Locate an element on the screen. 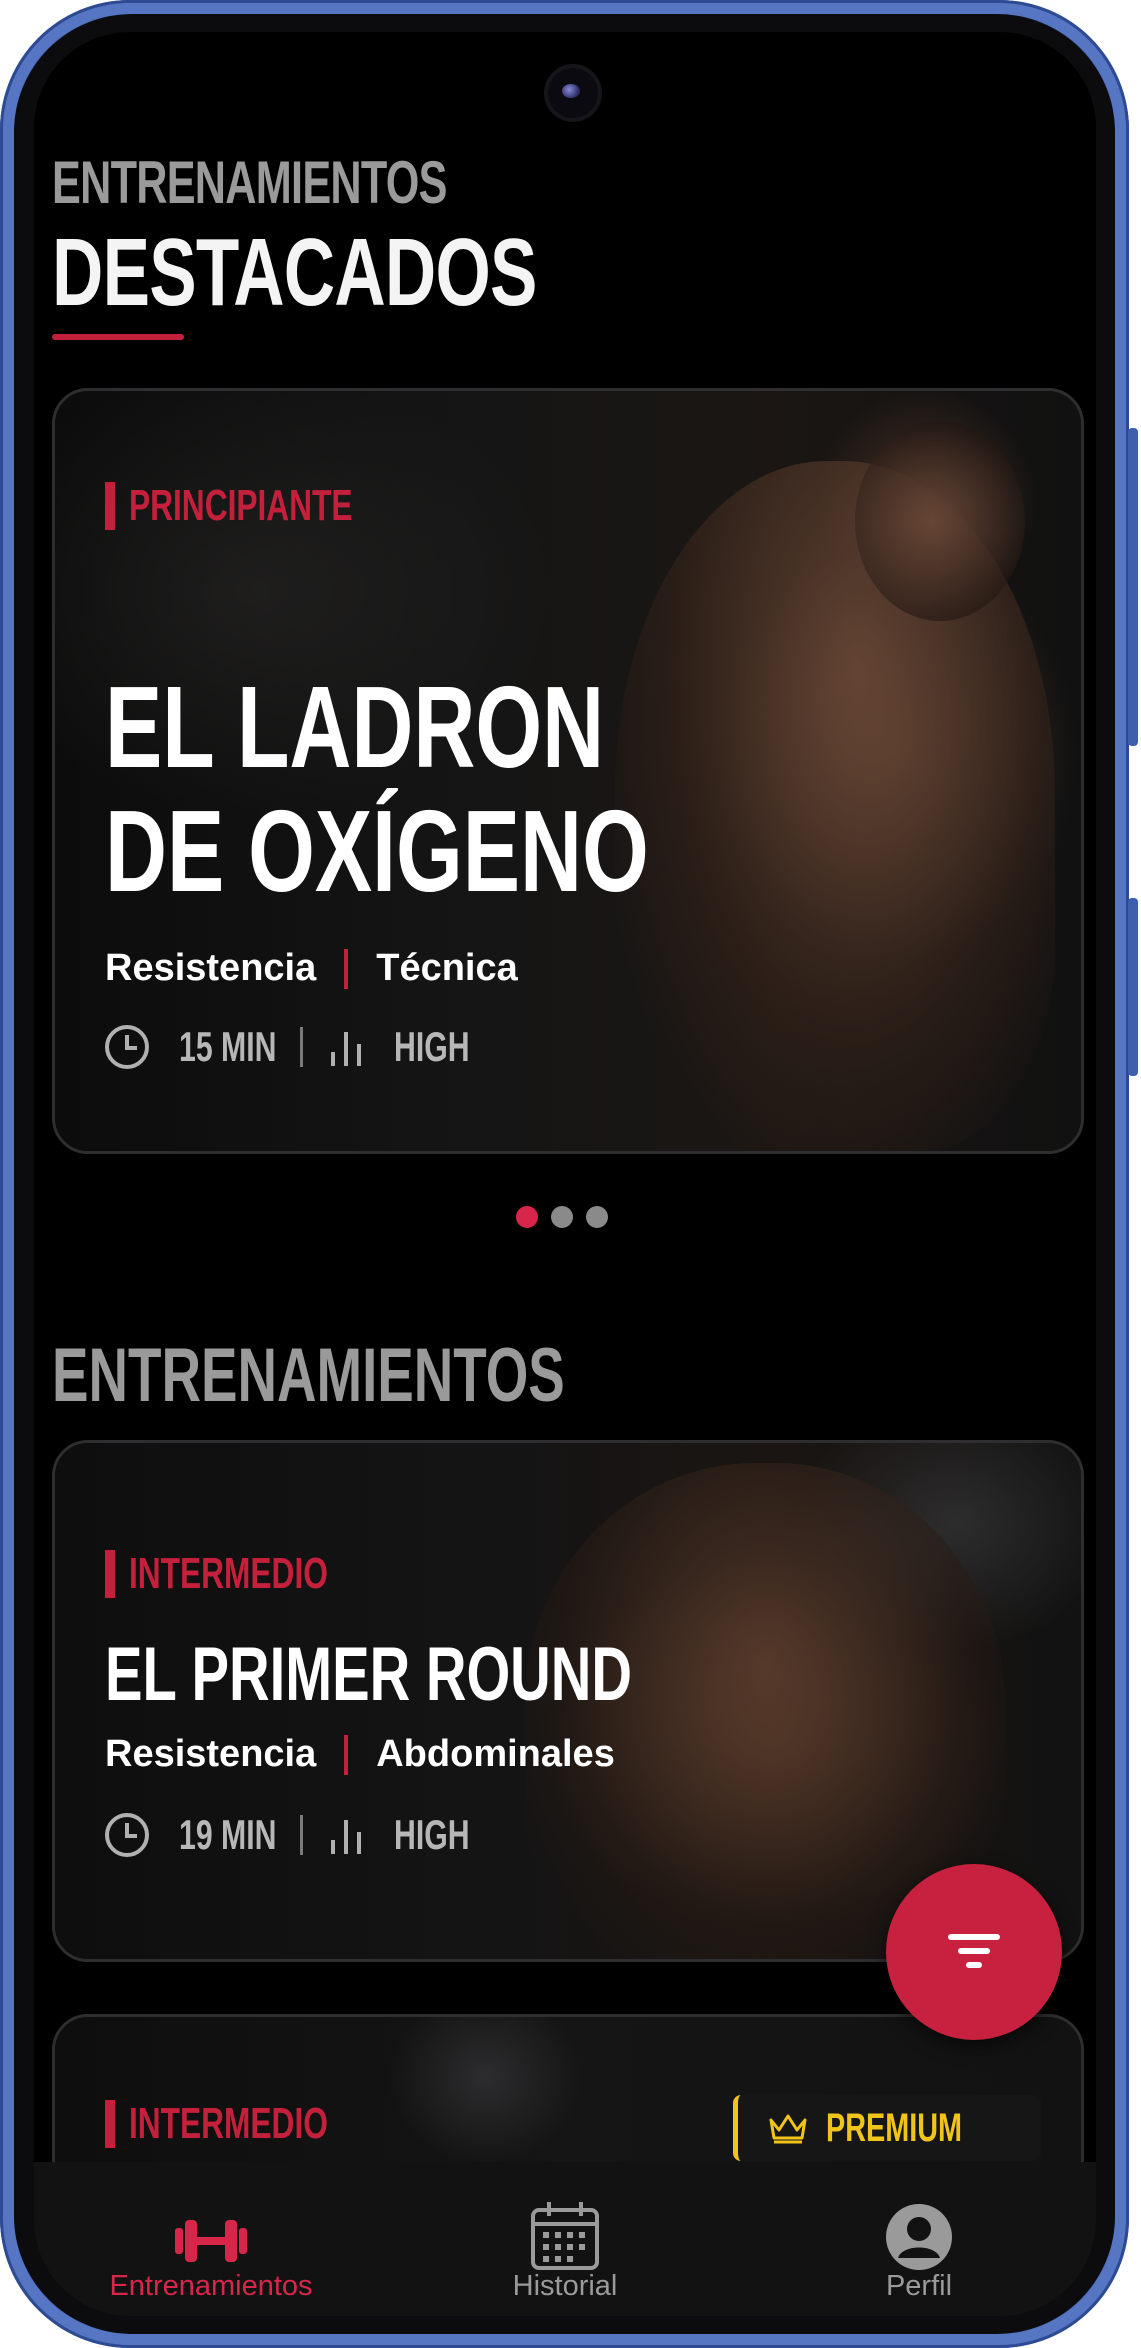  tag: Técnica is located at coordinates (447, 968).